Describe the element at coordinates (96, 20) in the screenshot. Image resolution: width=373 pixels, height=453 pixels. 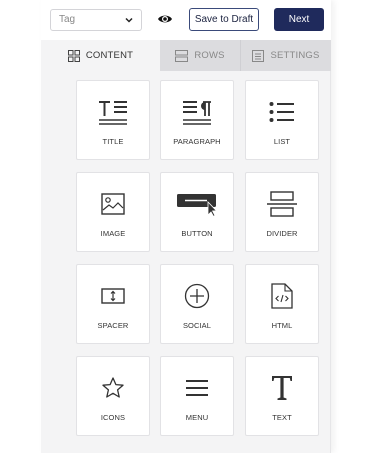
I see `tag-select: Tag` at that location.